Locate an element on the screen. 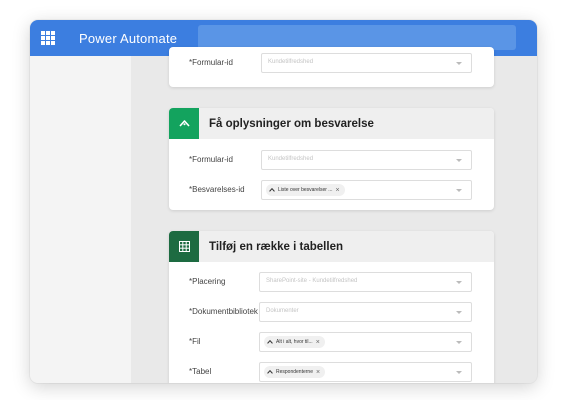 The image size is (567, 400). document-library-dropdown: Dokumenter is located at coordinates (365, 312).